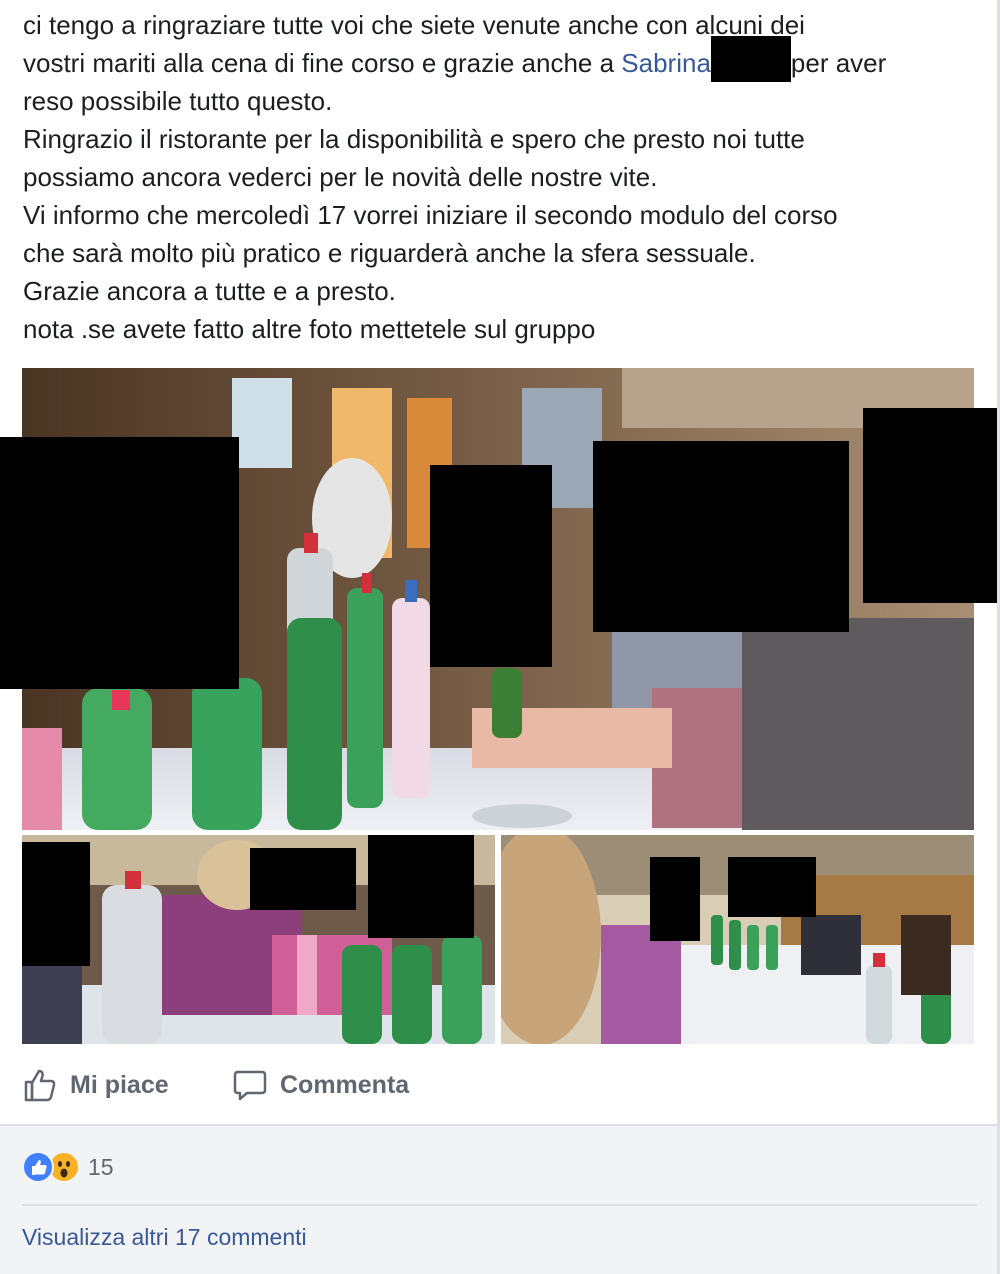 This screenshot has height=1274, width=1000. I want to click on post-footer: 15 Visualizza altri 17 commenti, so click(498, 1199).